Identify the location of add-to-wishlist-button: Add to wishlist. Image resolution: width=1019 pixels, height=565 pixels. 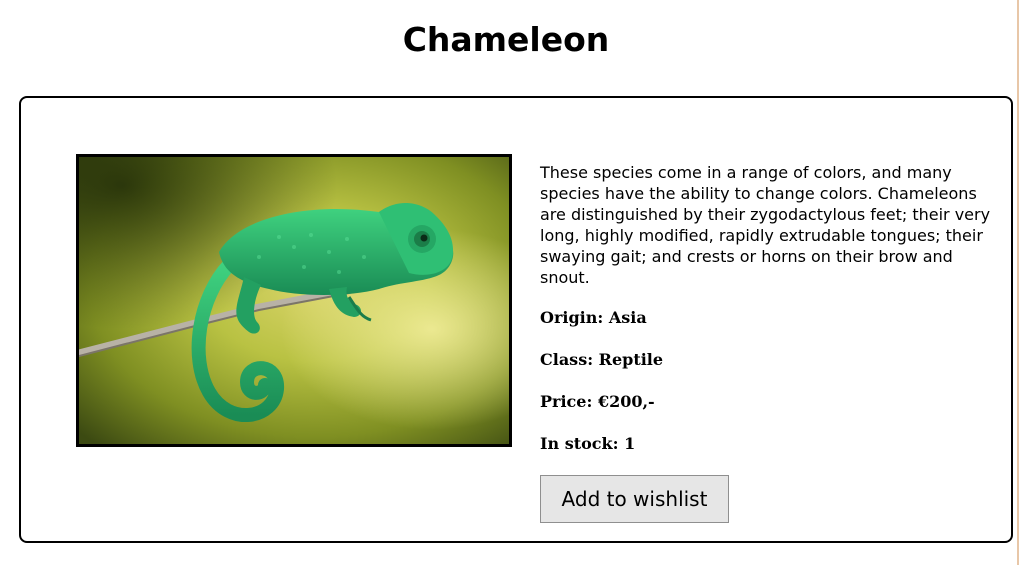
(634, 499).